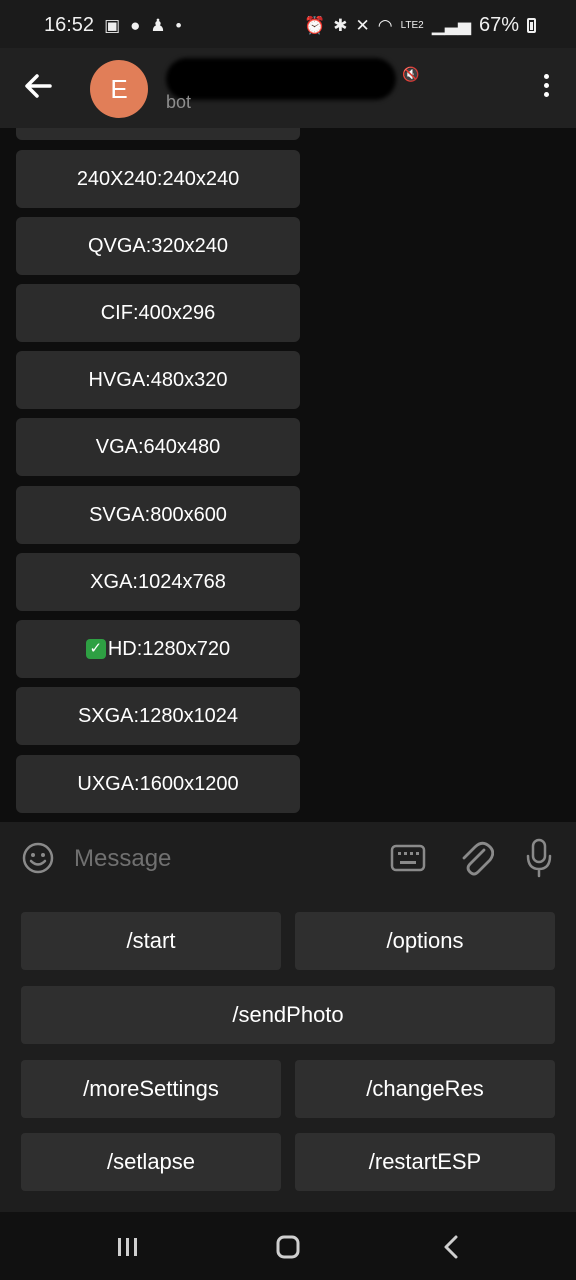 This screenshot has height=1280, width=576. Describe the element at coordinates (476, 858) in the screenshot. I see `attachment-icon` at that location.